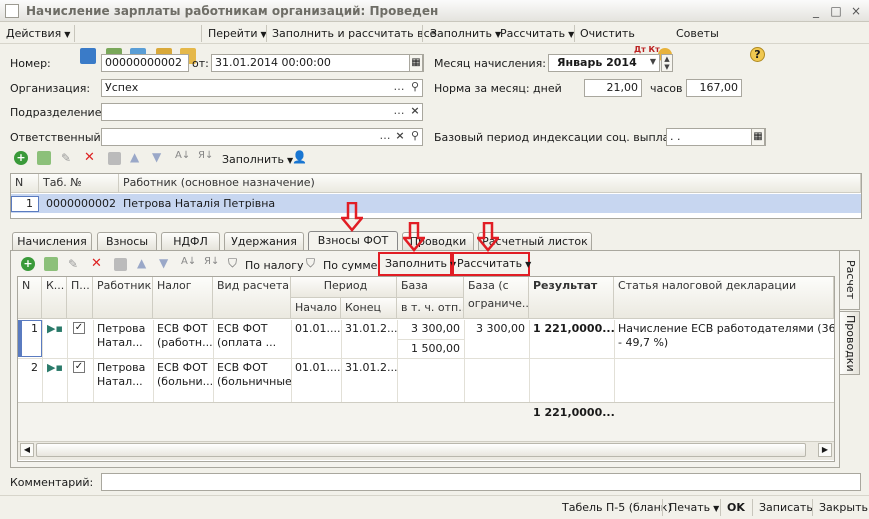 The image size is (869, 519). What do you see at coordinates (27, 450) in the screenshot?
I see `scroll-left-button: ◀` at bounding box center [27, 450].